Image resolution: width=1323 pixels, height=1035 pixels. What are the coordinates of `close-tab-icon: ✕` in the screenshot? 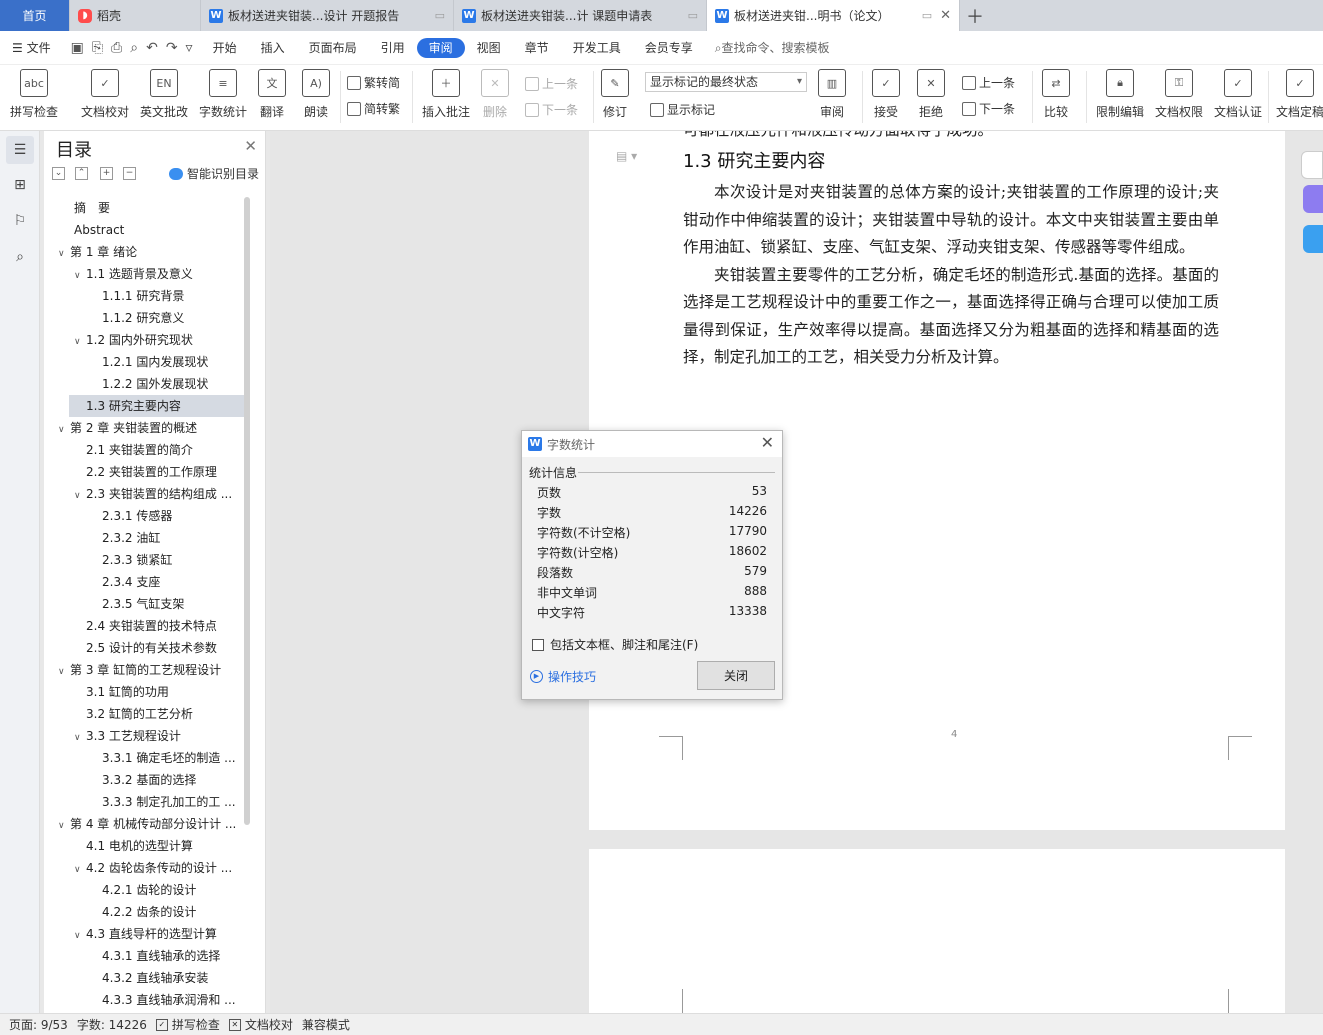 It's located at (945, 15).